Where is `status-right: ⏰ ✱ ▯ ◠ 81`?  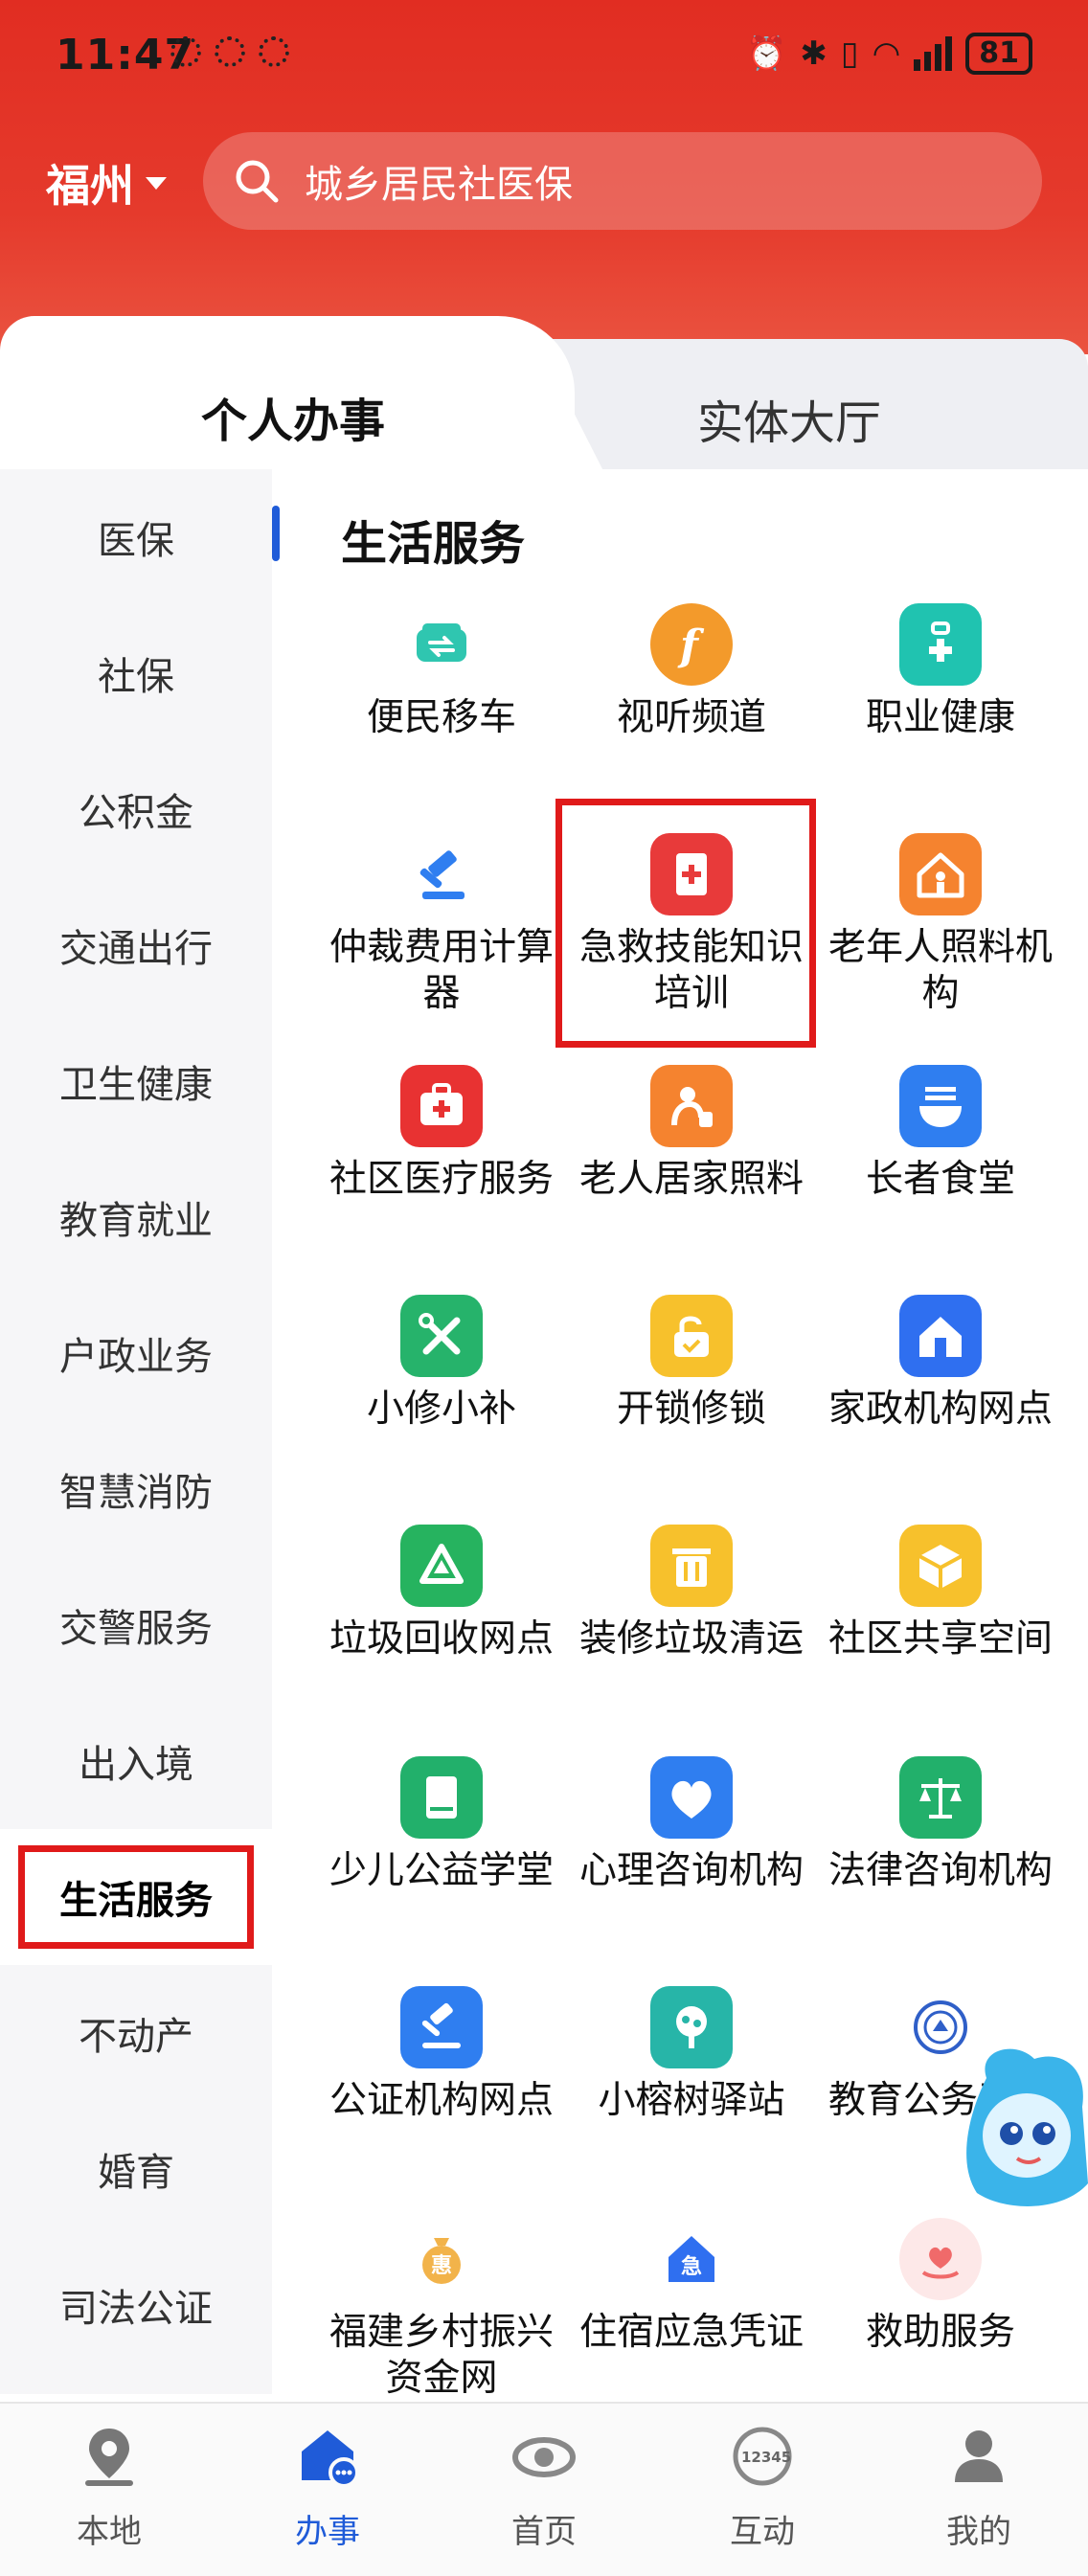 status-right: ⏰ ✱ ▯ ◠ 81 is located at coordinates (889, 54).